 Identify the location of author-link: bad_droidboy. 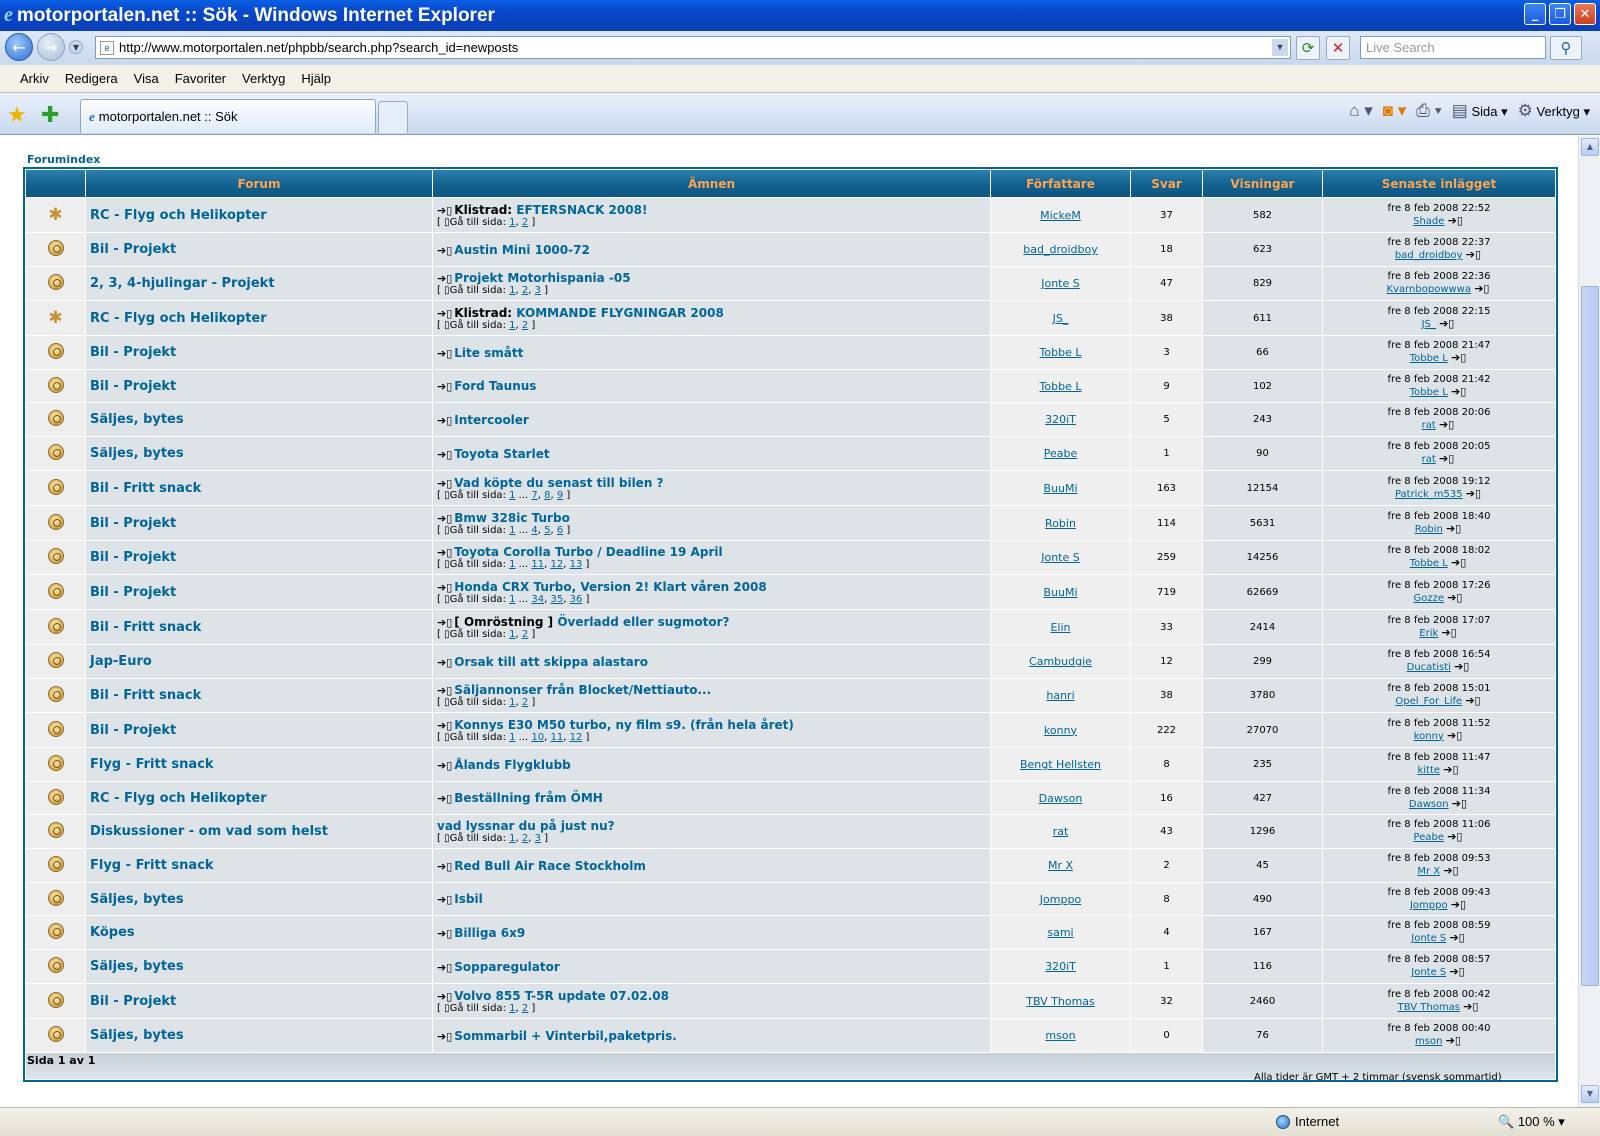
(1060, 249).